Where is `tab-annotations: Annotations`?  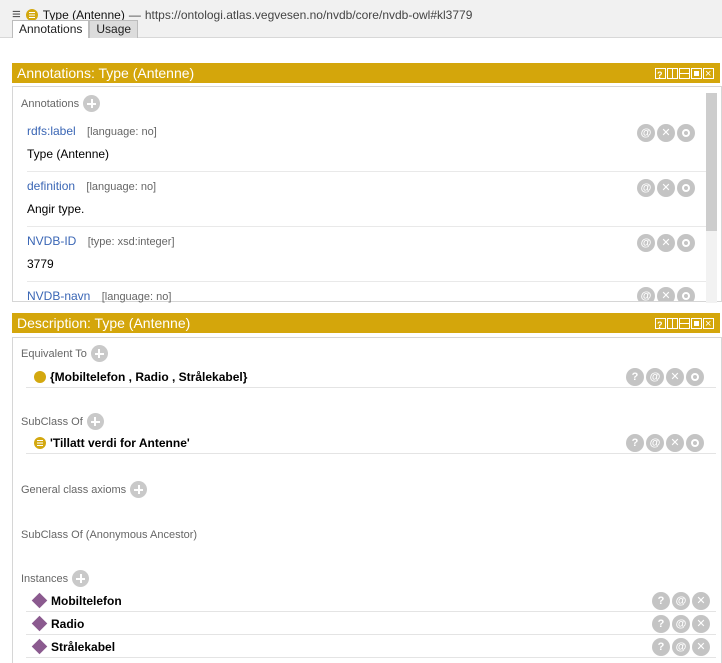 tab-annotations: Annotations is located at coordinates (51, 29).